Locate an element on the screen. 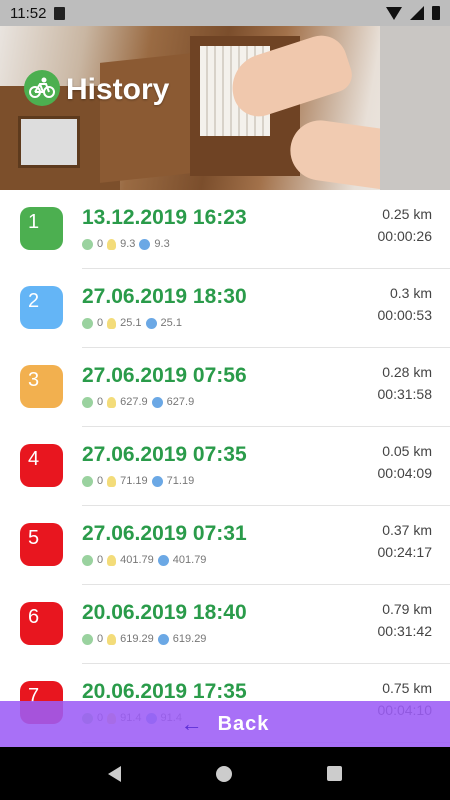  status-icons is located at coordinates (413, 13).